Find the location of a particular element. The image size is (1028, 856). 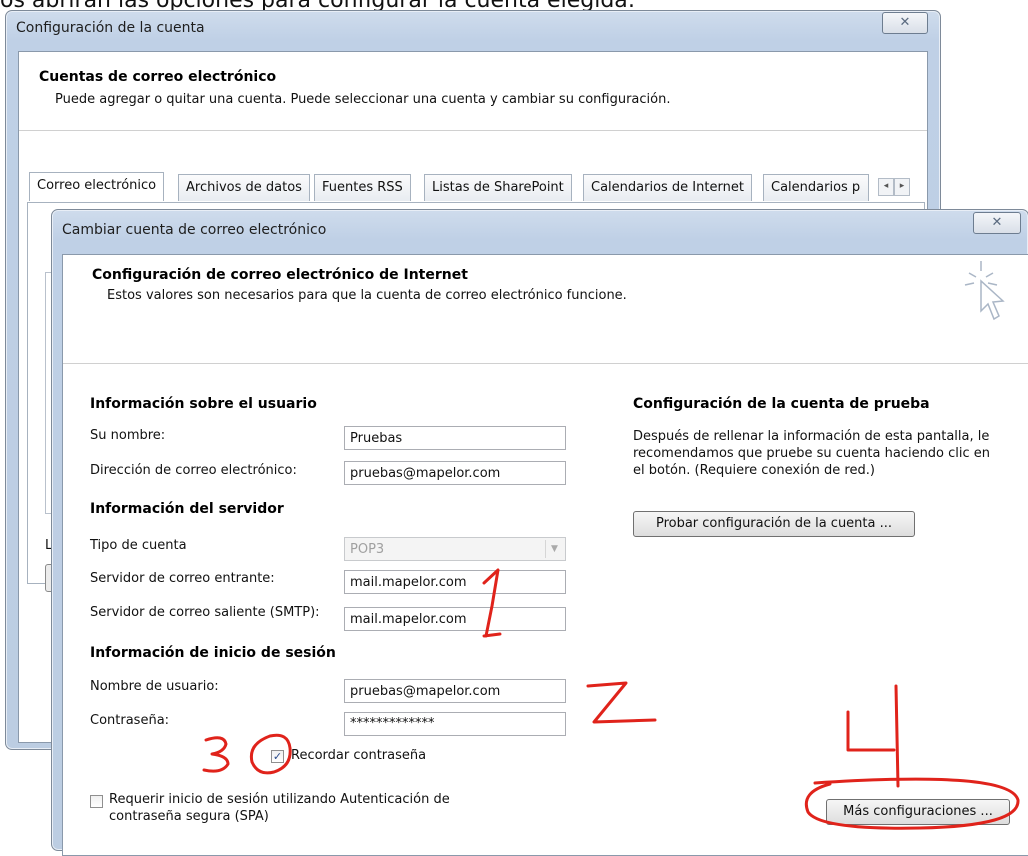

name-field: Pruebas is located at coordinates (455, 438).